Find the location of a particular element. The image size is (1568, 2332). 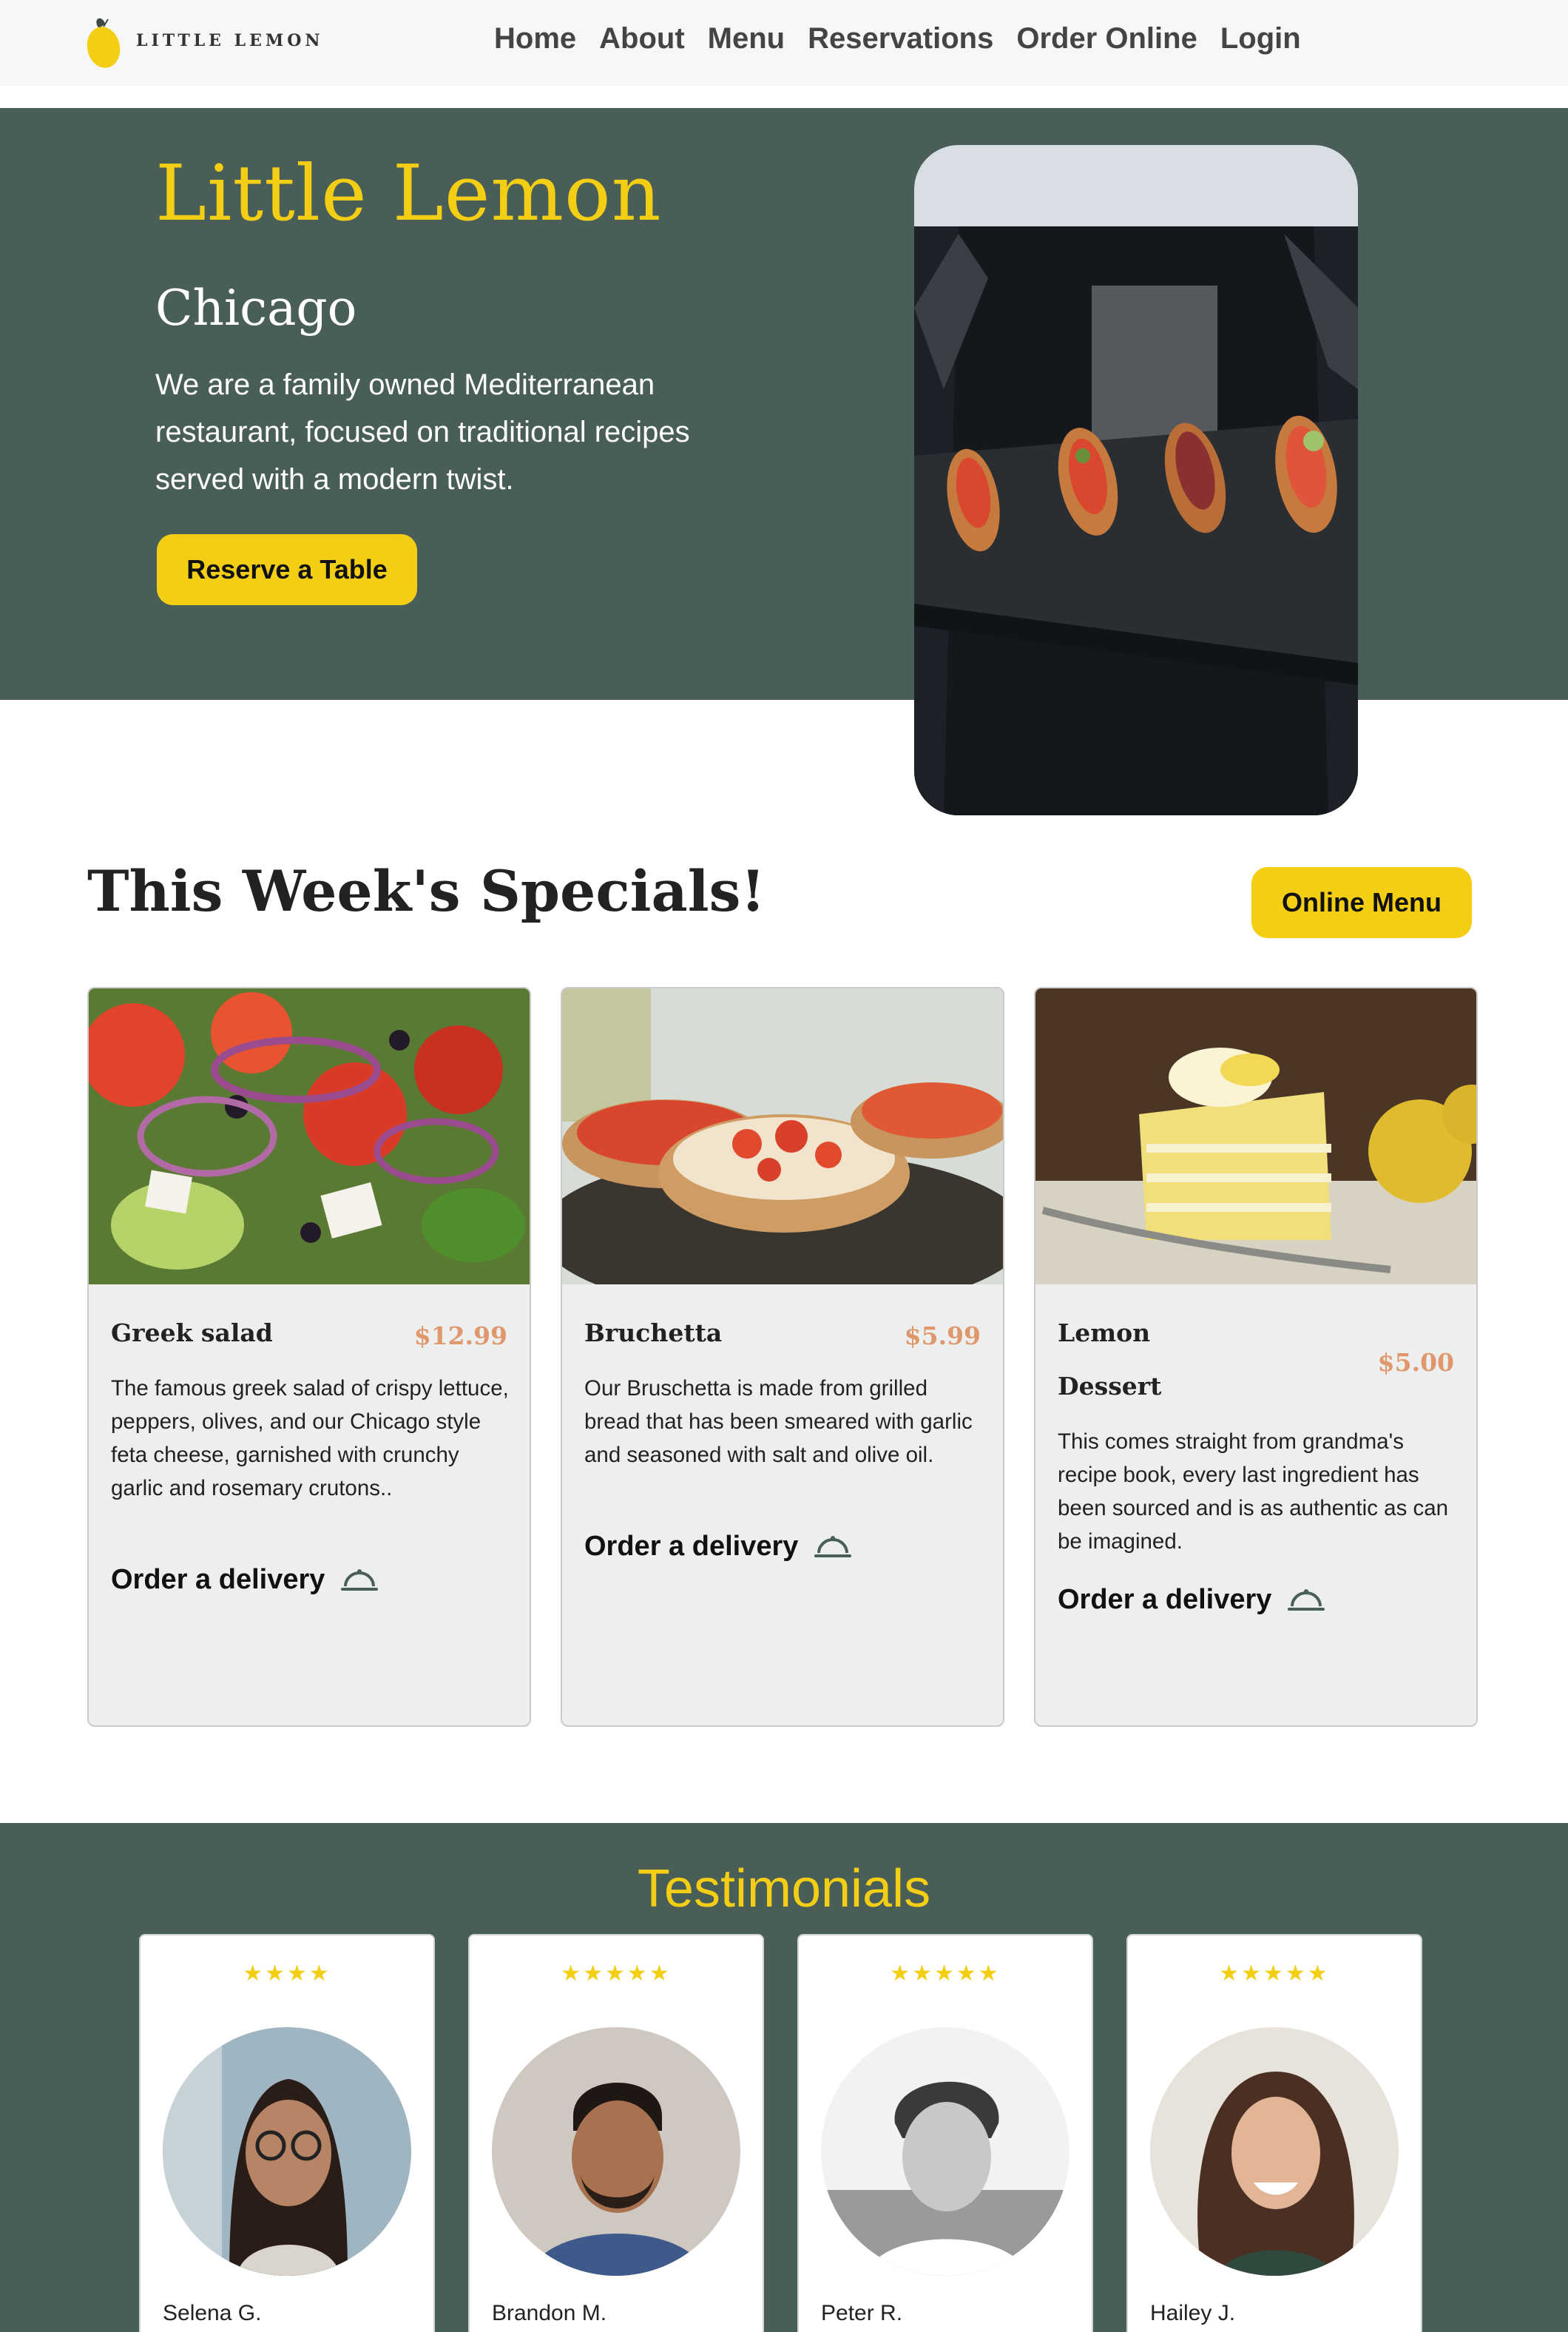

logo-text: LITTLE LEMON is located at coordinates (230, 40).